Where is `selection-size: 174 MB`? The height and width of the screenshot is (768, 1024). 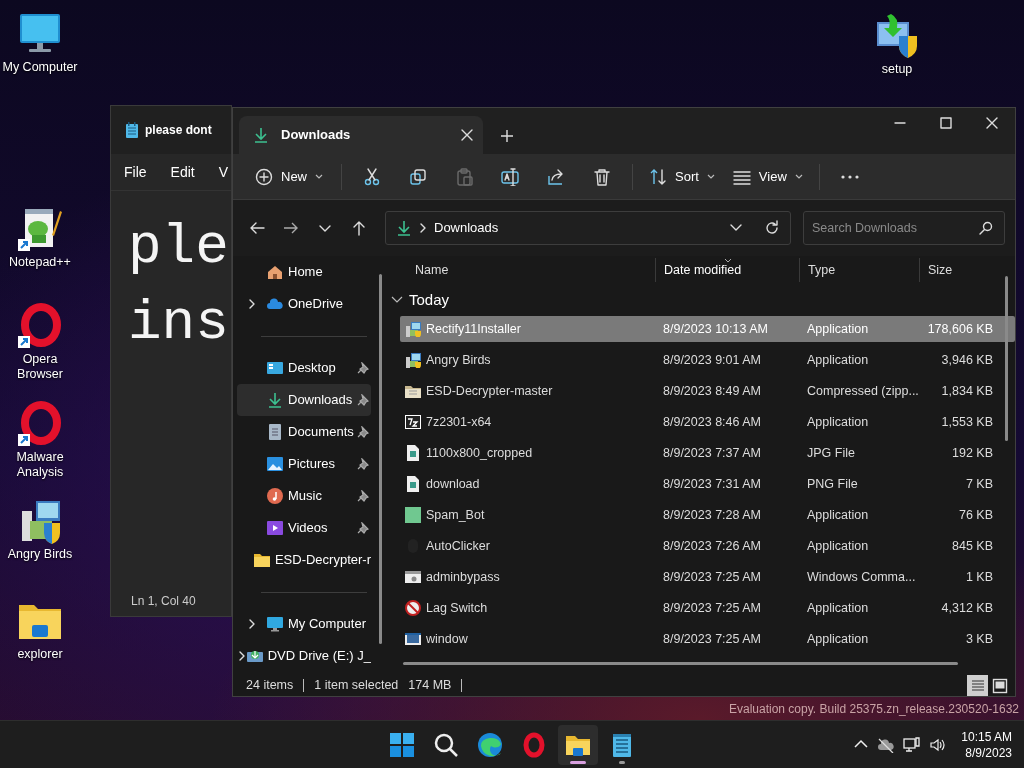
selection-size: 174 MB is located at coordinates (430, 686).